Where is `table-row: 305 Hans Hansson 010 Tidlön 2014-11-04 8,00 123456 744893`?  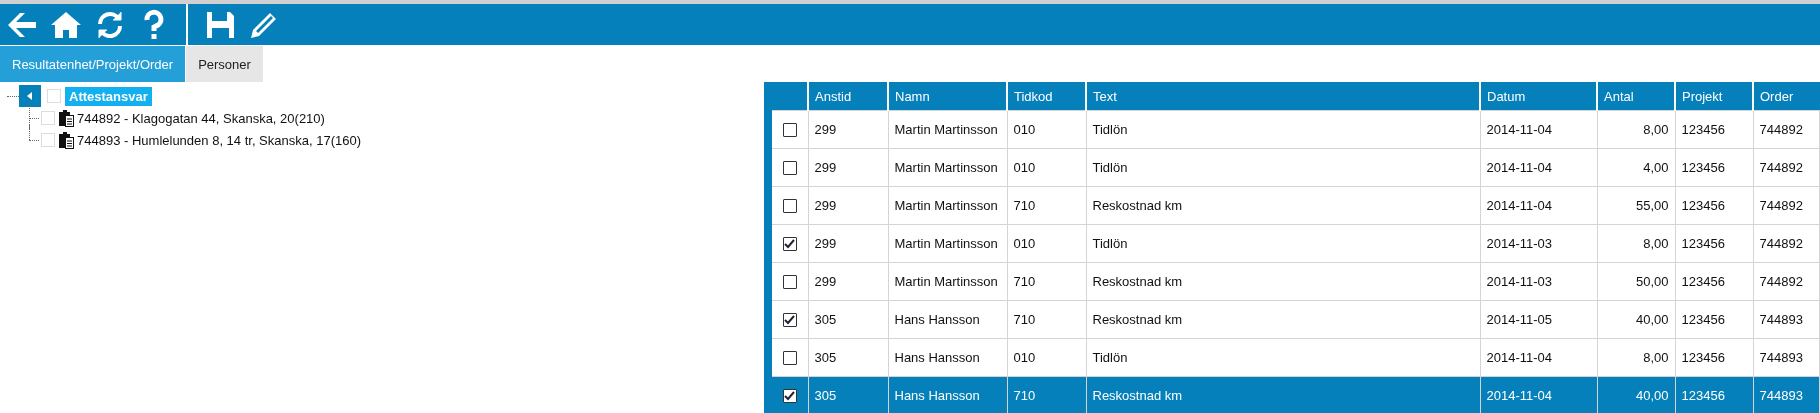
table-row: 305 Hans Hansson 010 Tidlön 2014-11-04 8,00 123456 744893 is located at coordinates (1296, 357).